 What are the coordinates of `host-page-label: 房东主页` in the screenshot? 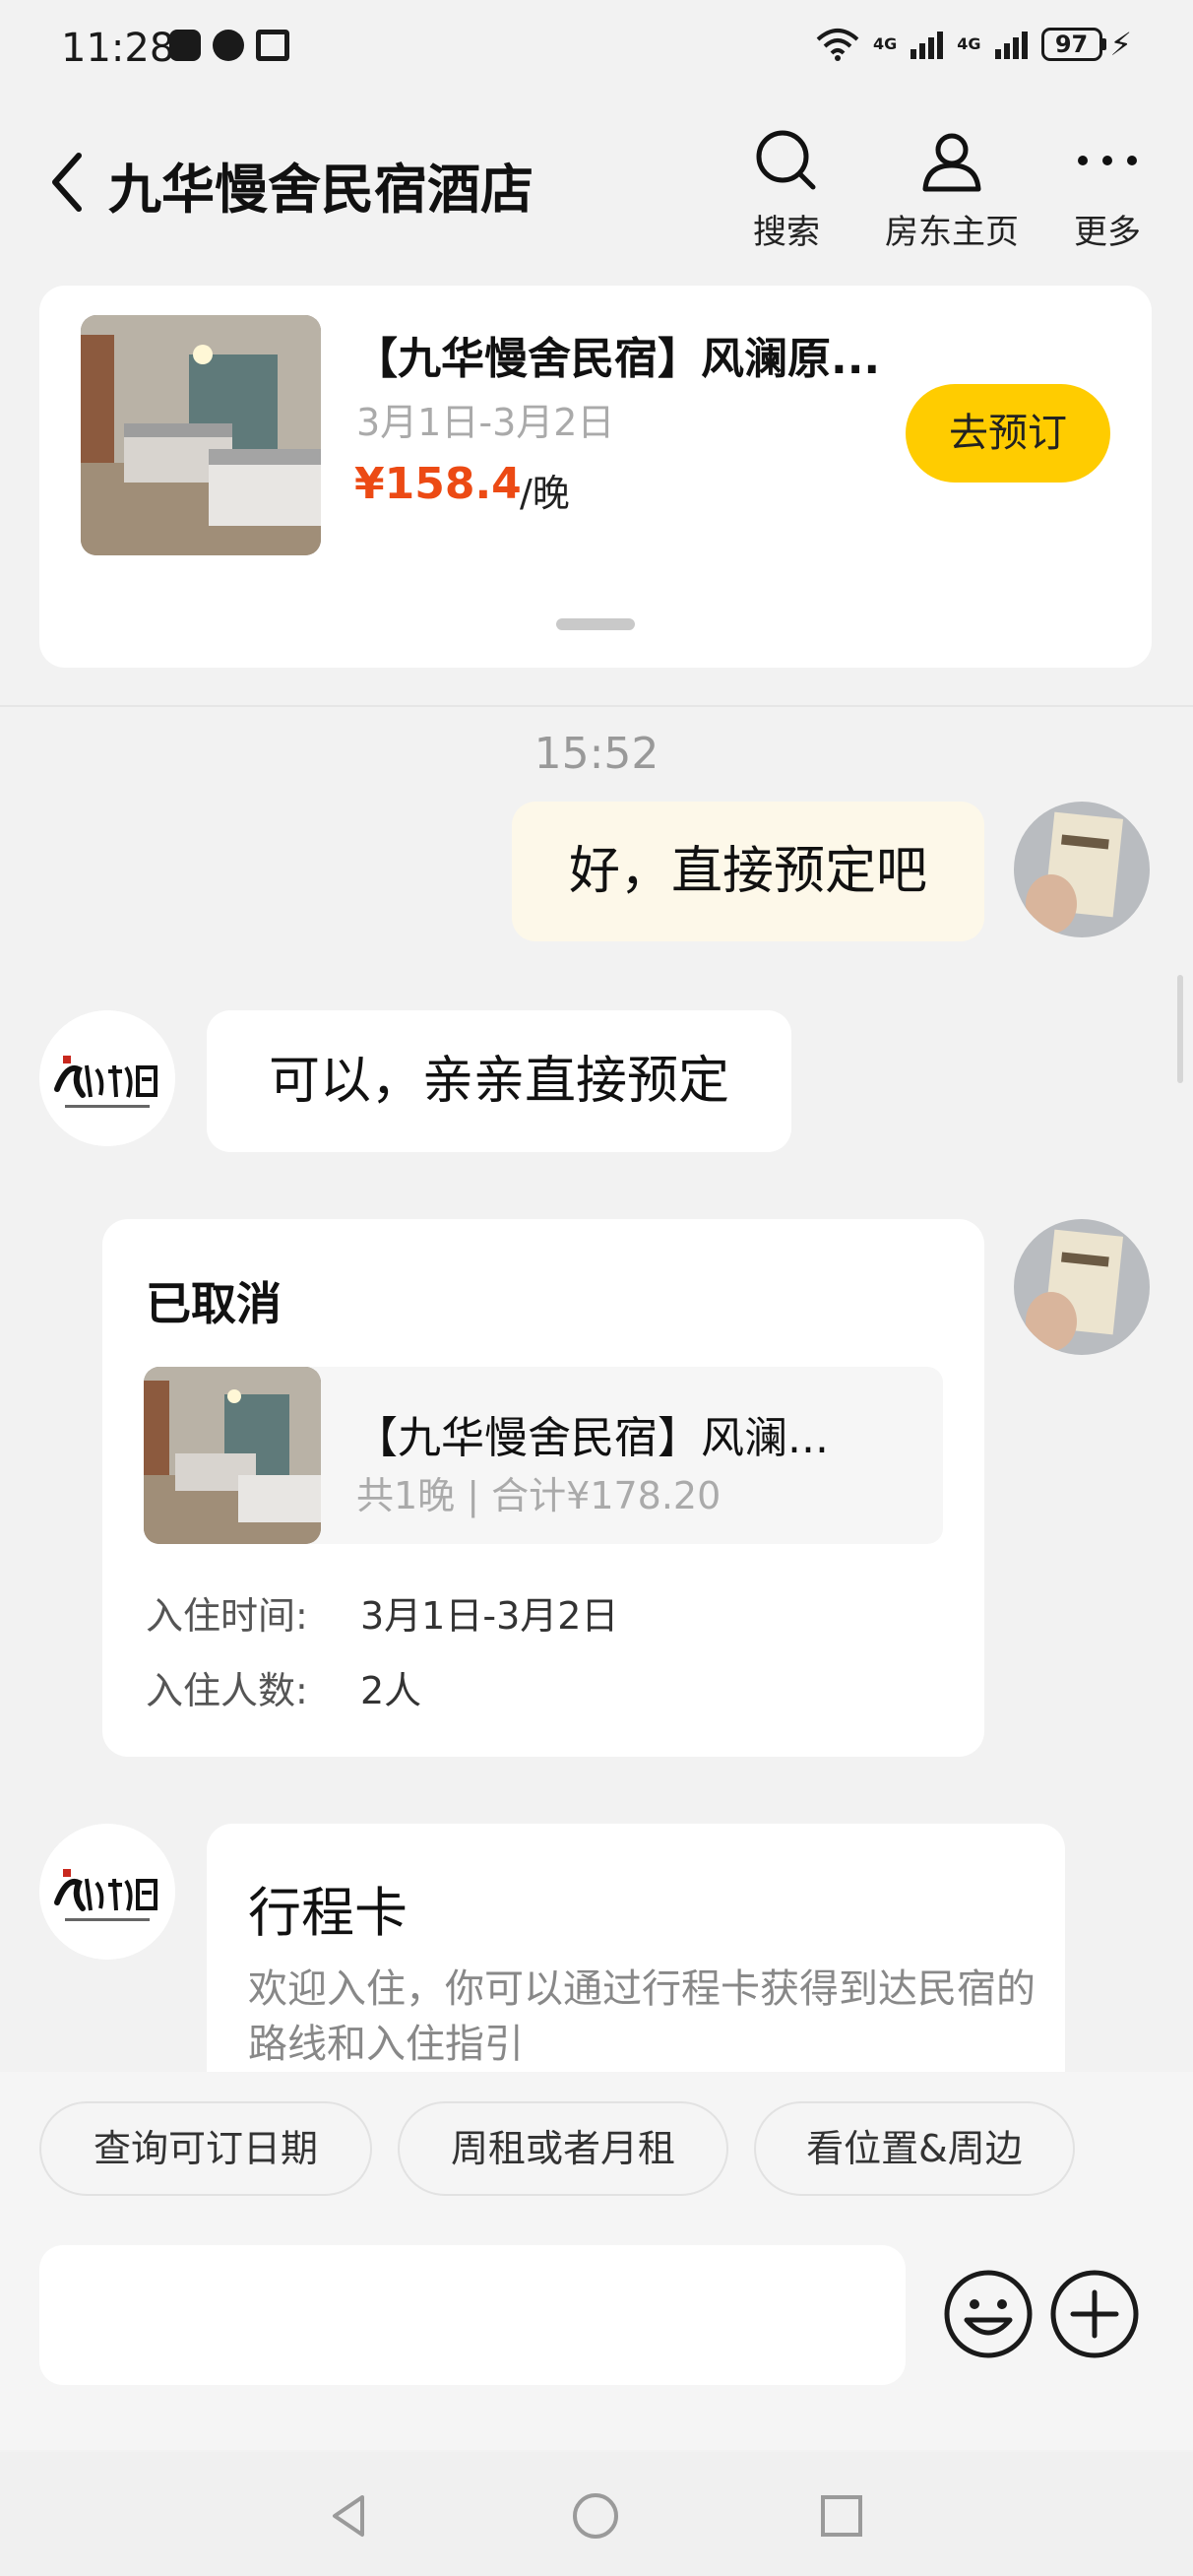 It's located at (952, 232).